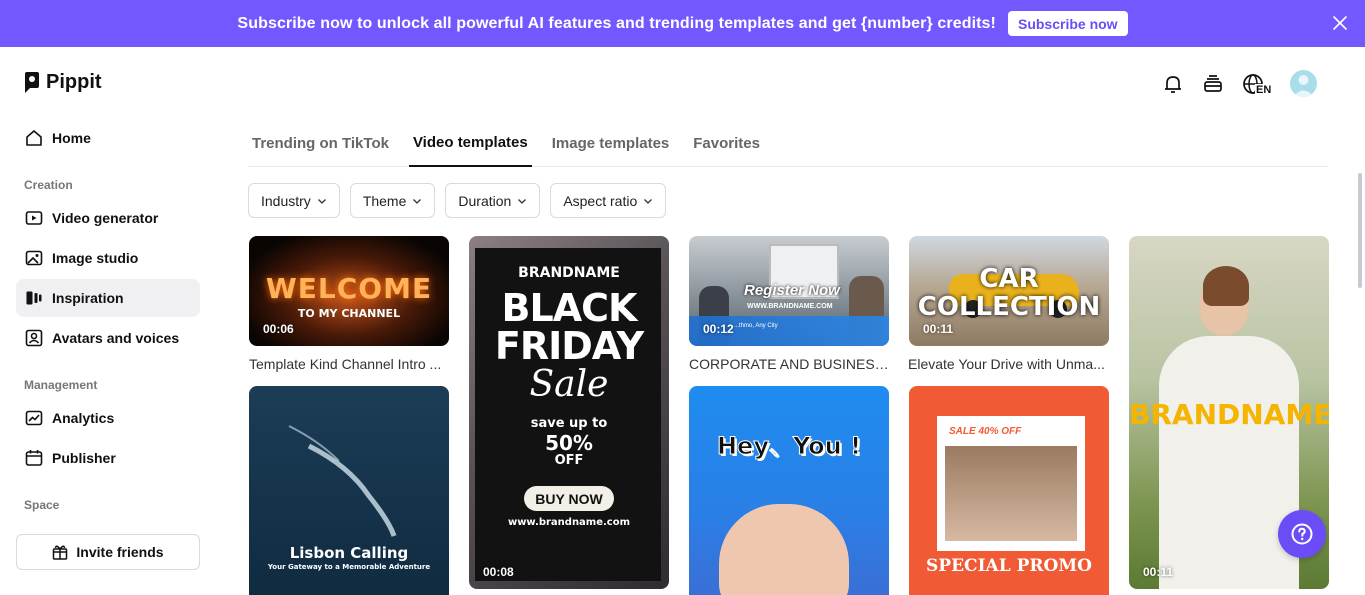 The image size is (1365, 595). I want to click on dress-shape, so click(1229, 462).